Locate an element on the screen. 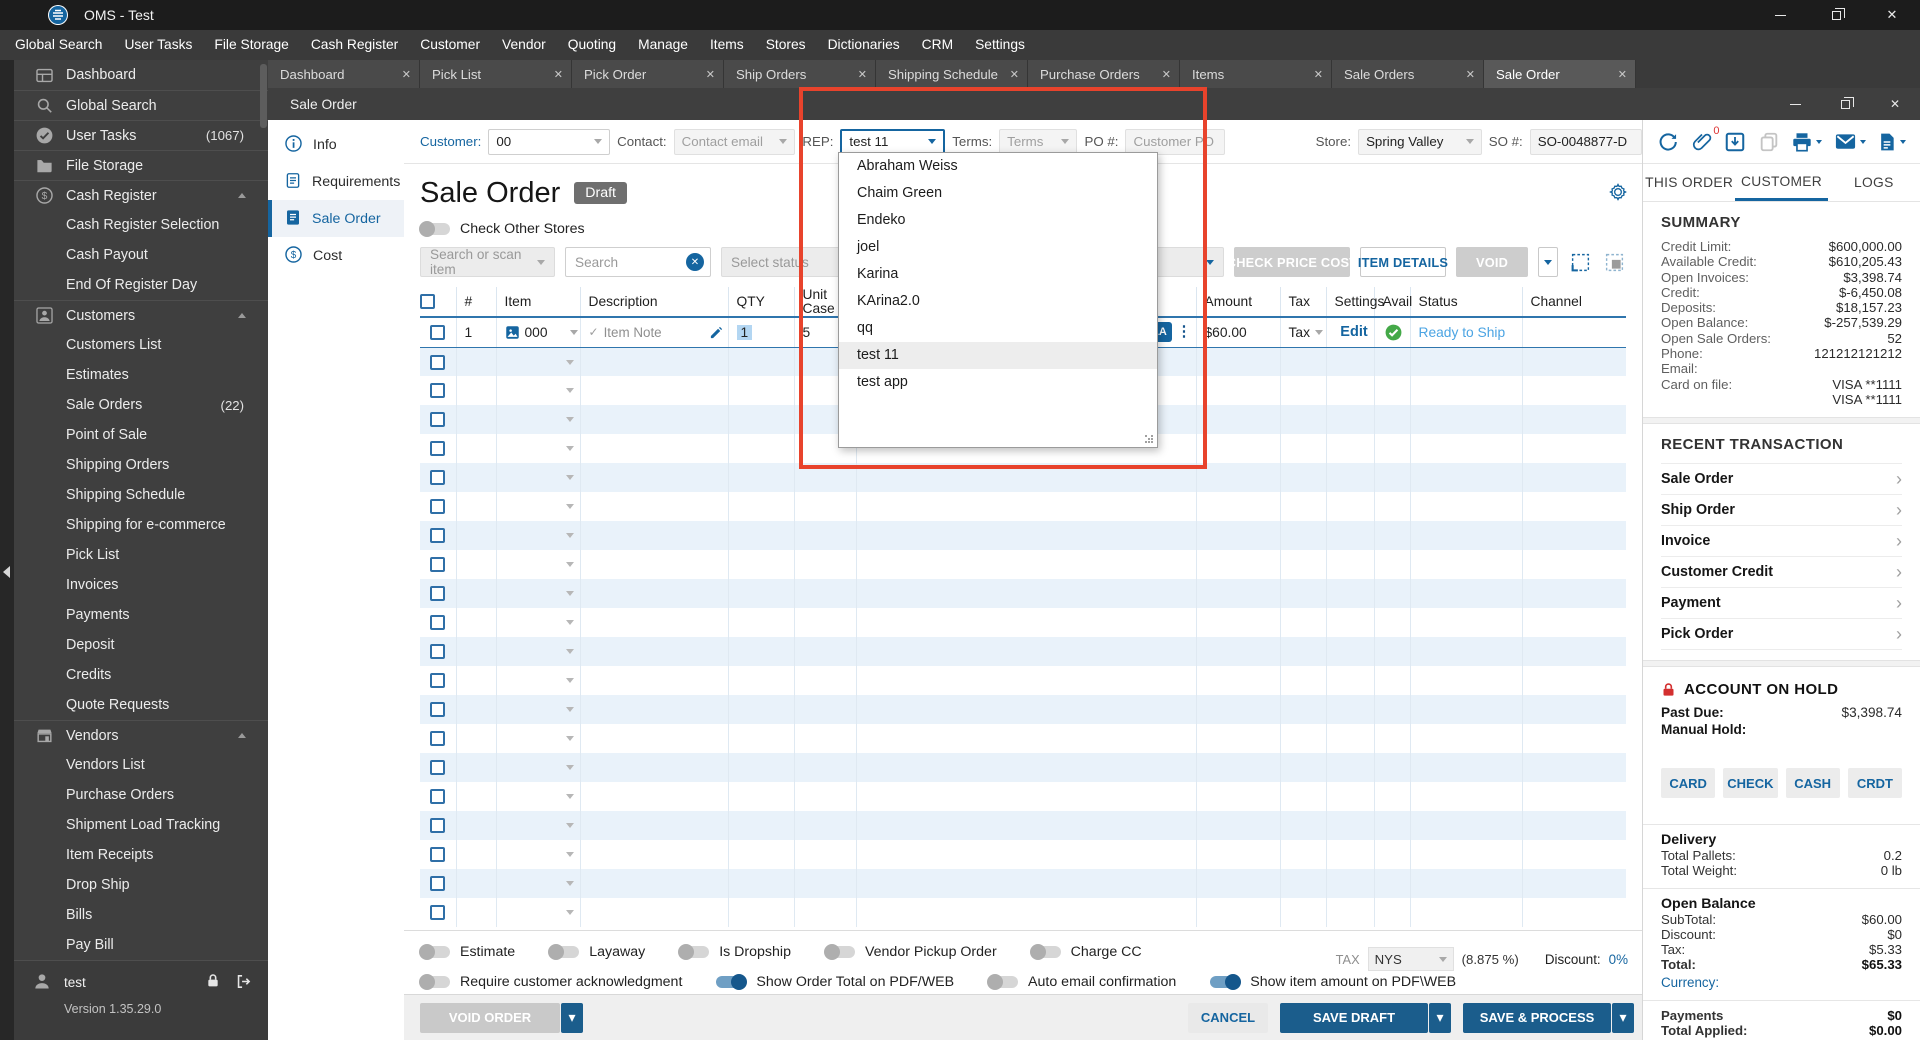  menu-item-settings: Settings is located at coordinates (1000, 45).